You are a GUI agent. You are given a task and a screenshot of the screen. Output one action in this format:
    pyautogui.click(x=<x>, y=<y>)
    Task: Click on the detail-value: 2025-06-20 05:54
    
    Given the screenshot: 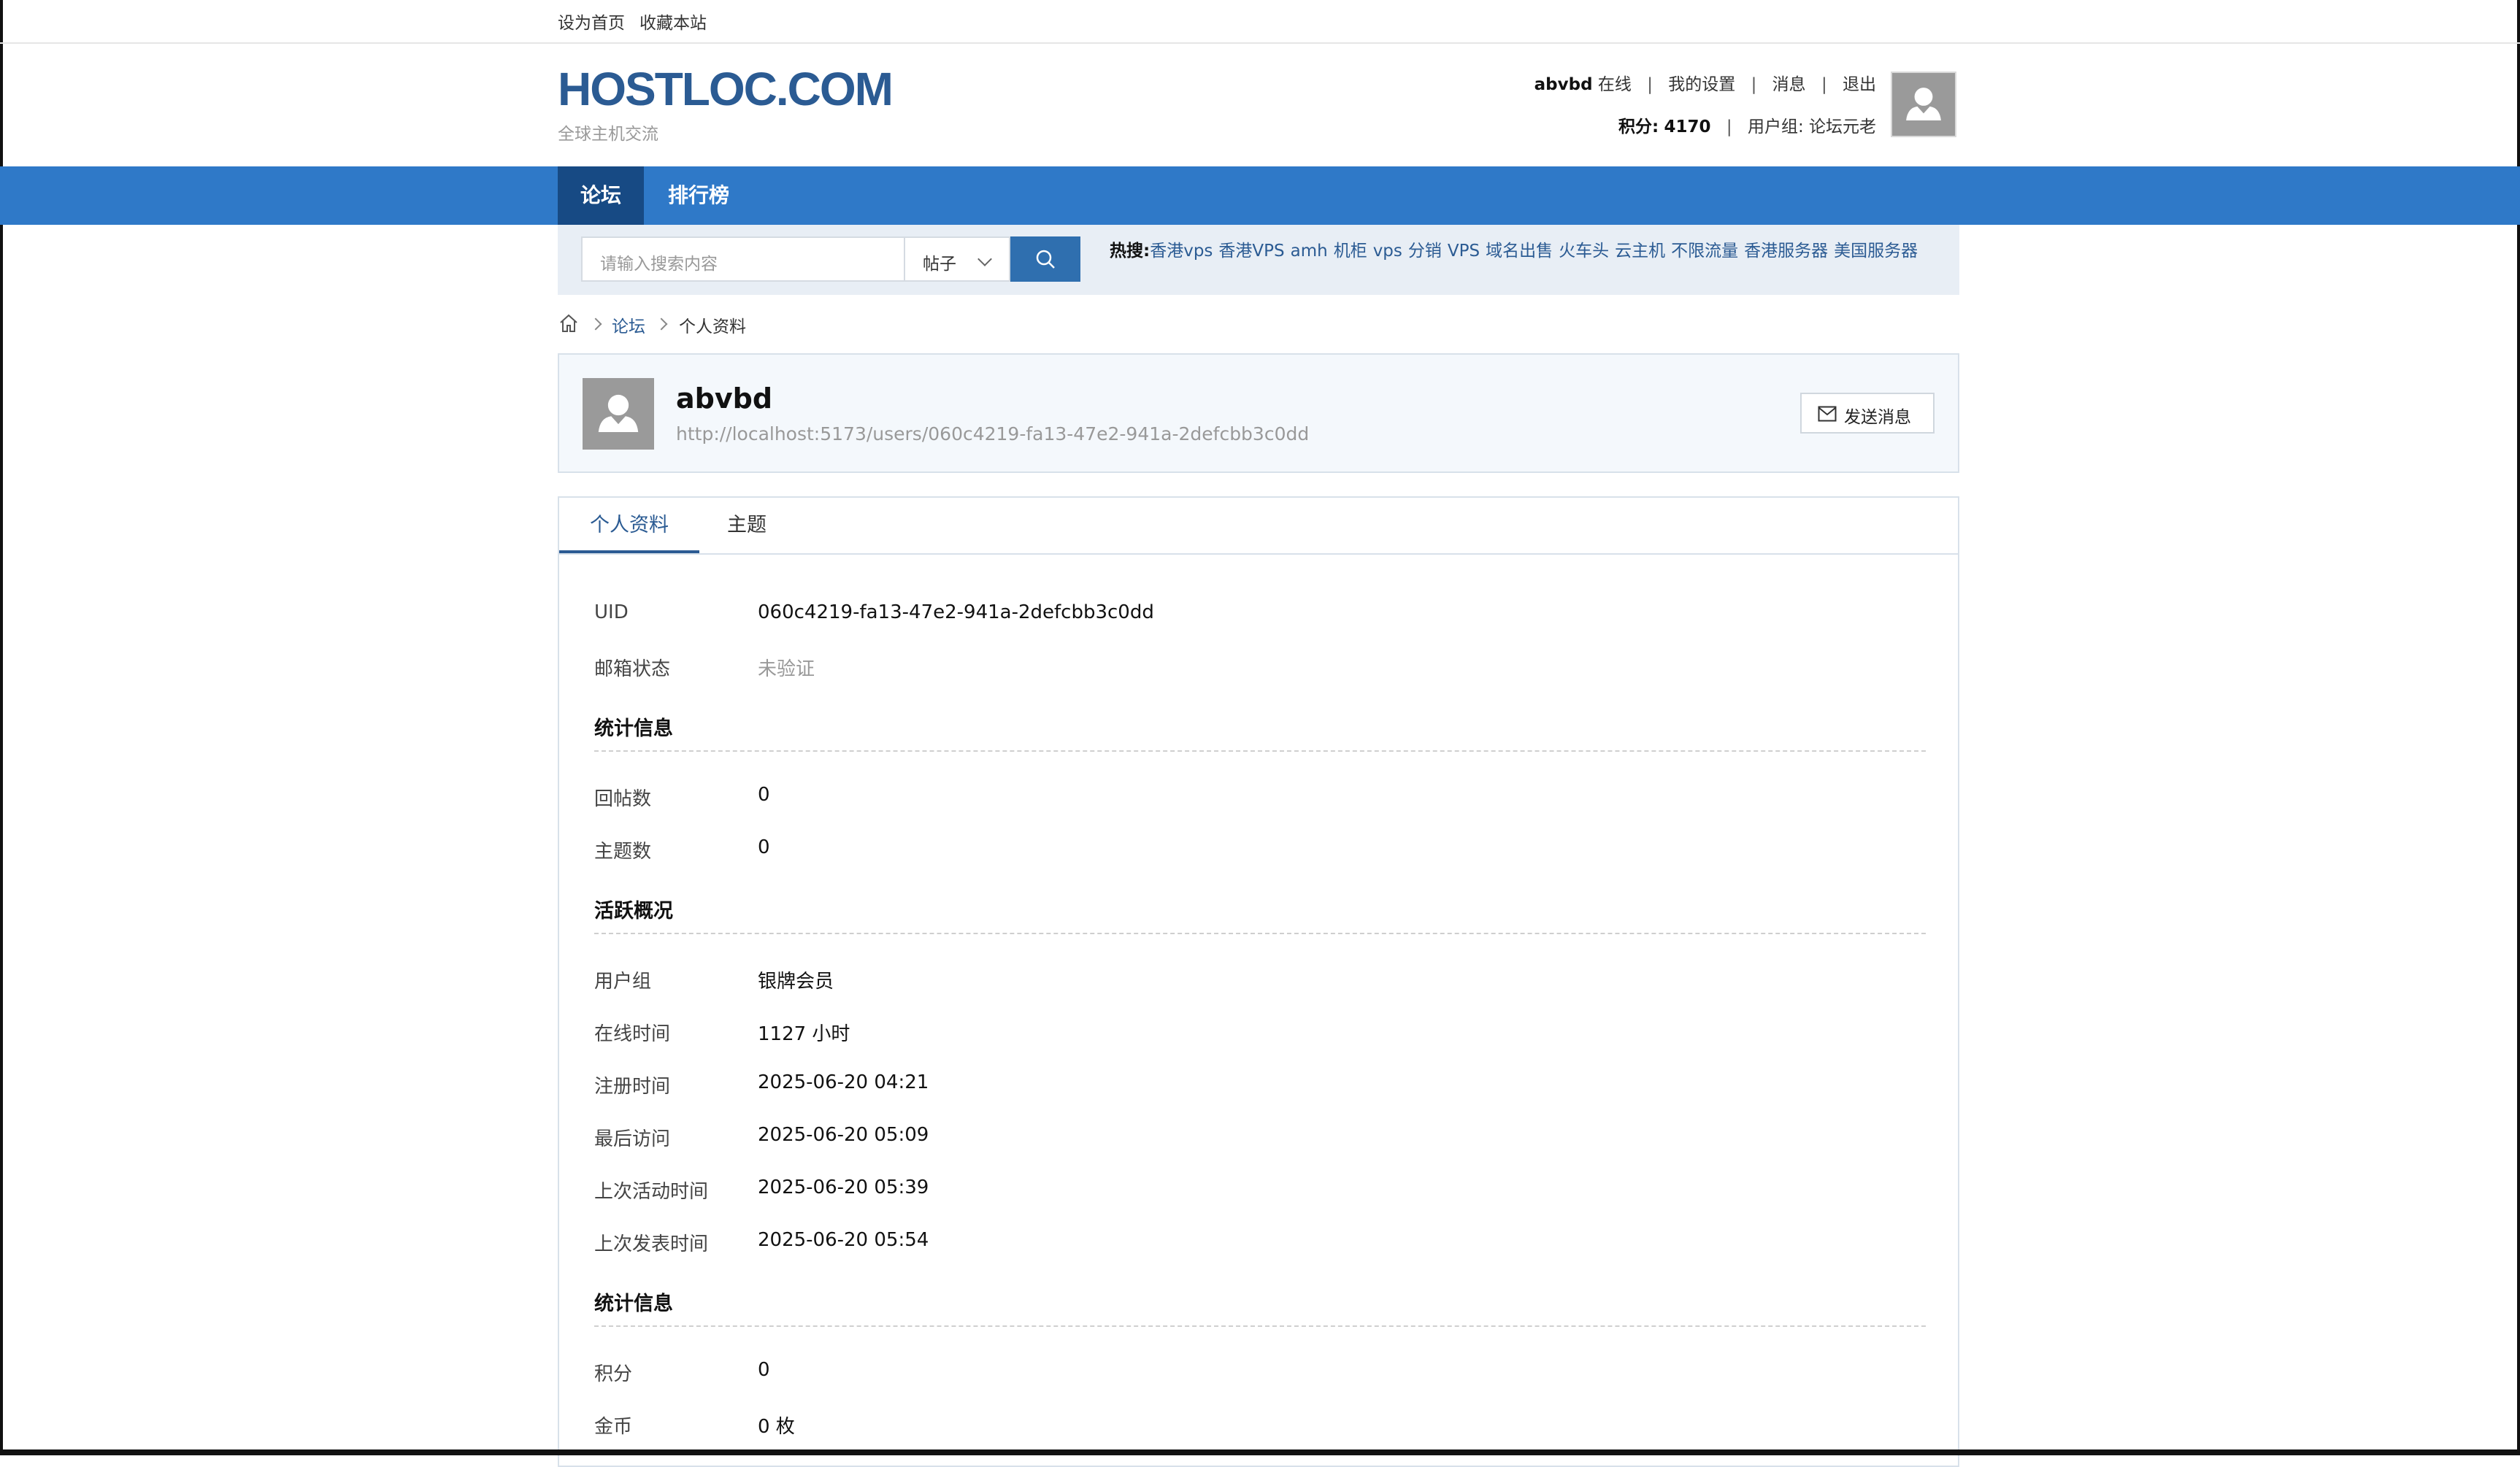 What is the action you would take?
    pyautogui.click(x=844, y=1240)
    